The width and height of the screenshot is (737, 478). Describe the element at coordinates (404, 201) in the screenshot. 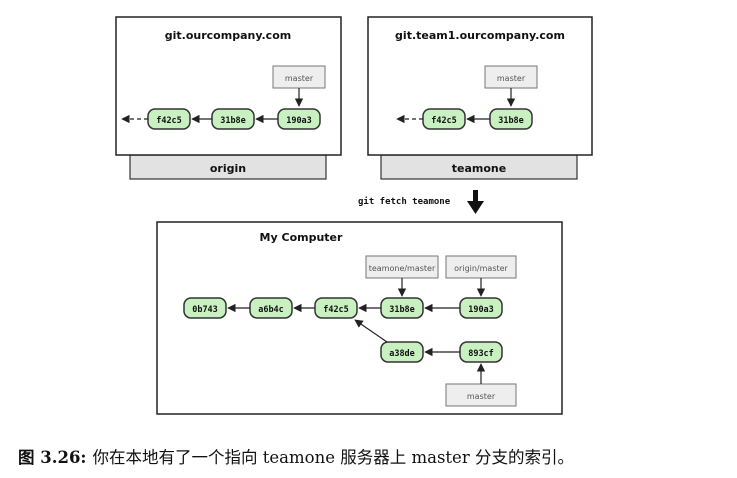

I see `fetch-command: git fetch teamone` at that location.